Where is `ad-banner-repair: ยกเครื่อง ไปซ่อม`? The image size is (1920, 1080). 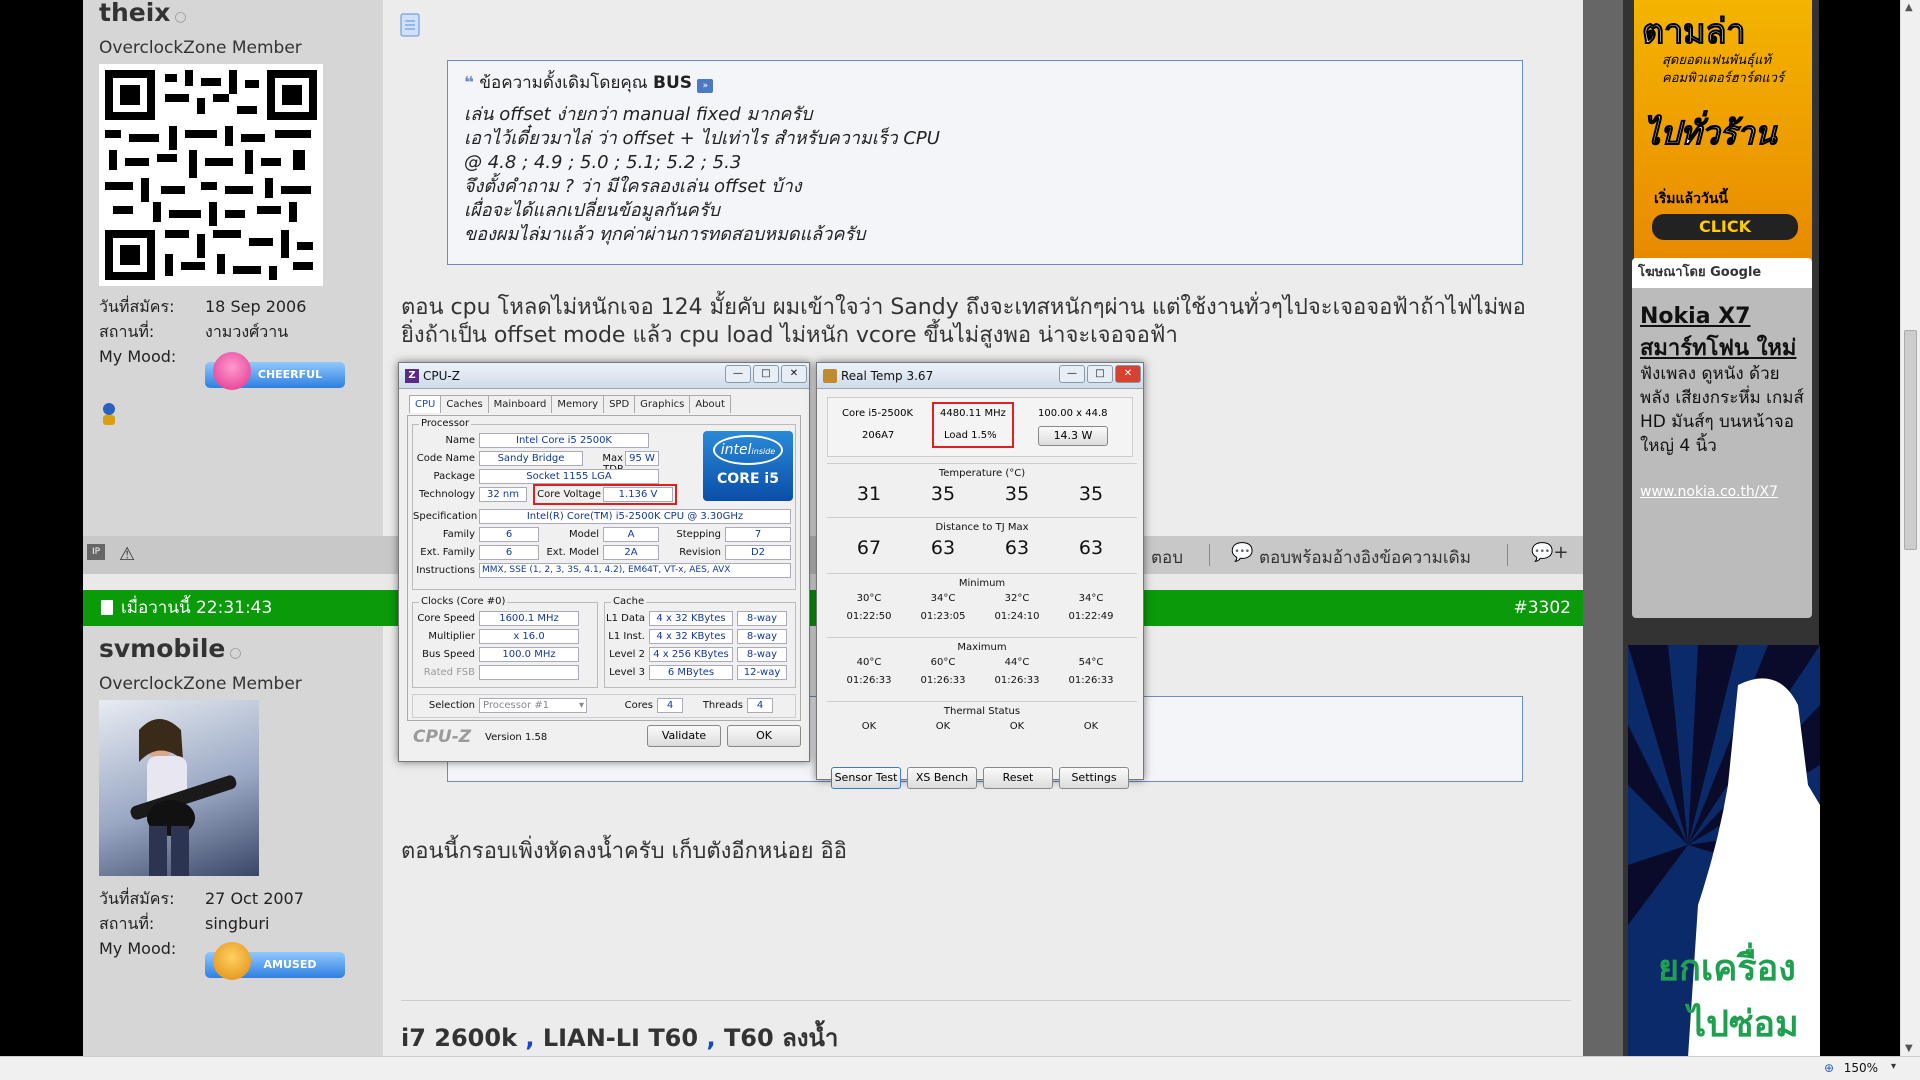
ad-banner-repair: ยกเครื่อง ไปซ่อม is located at coordinates (1724, 851).